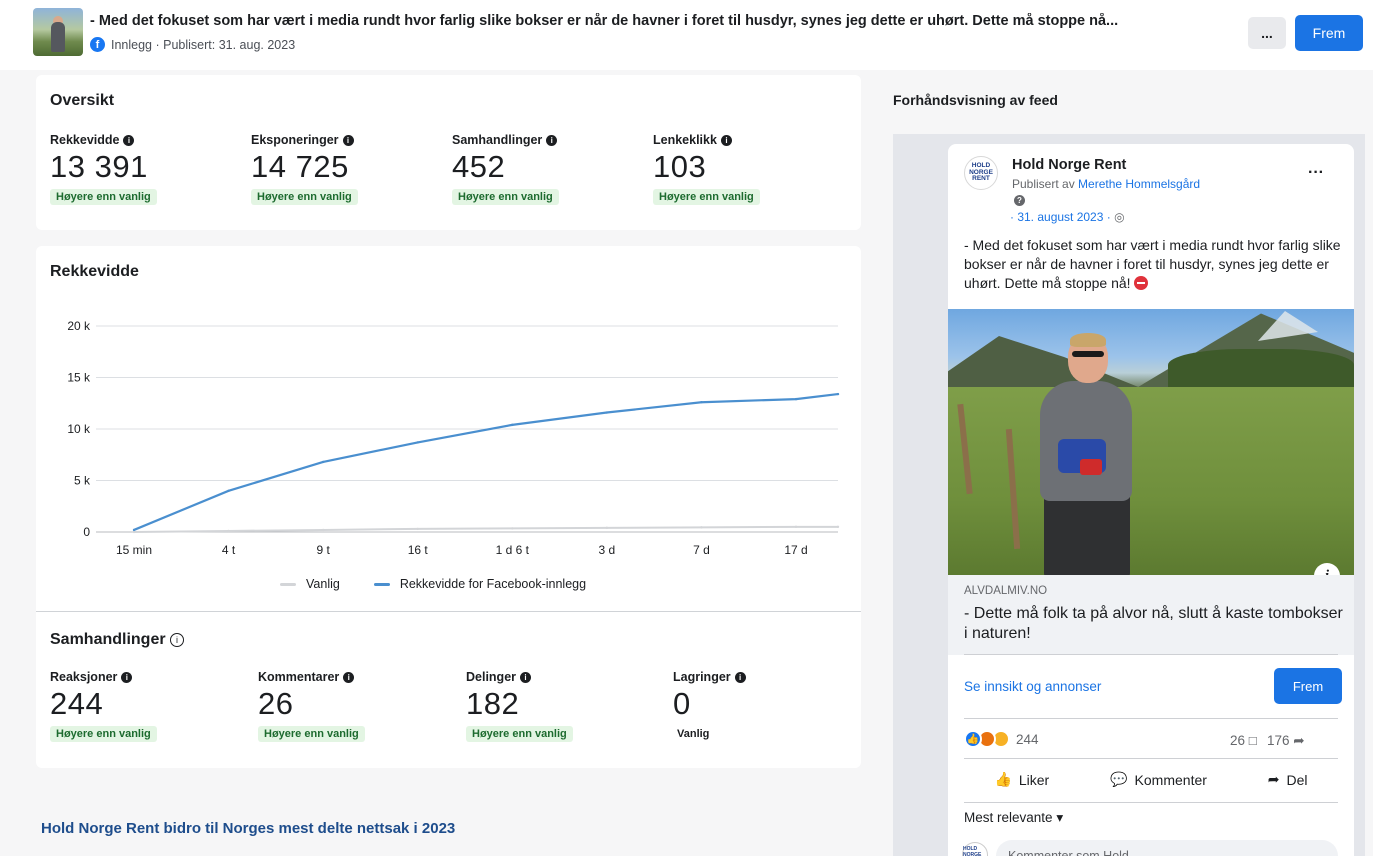  I want to click on metric-reactions: Reaksjoner i 244 Høyere enn vanlig, so click(103, 706).